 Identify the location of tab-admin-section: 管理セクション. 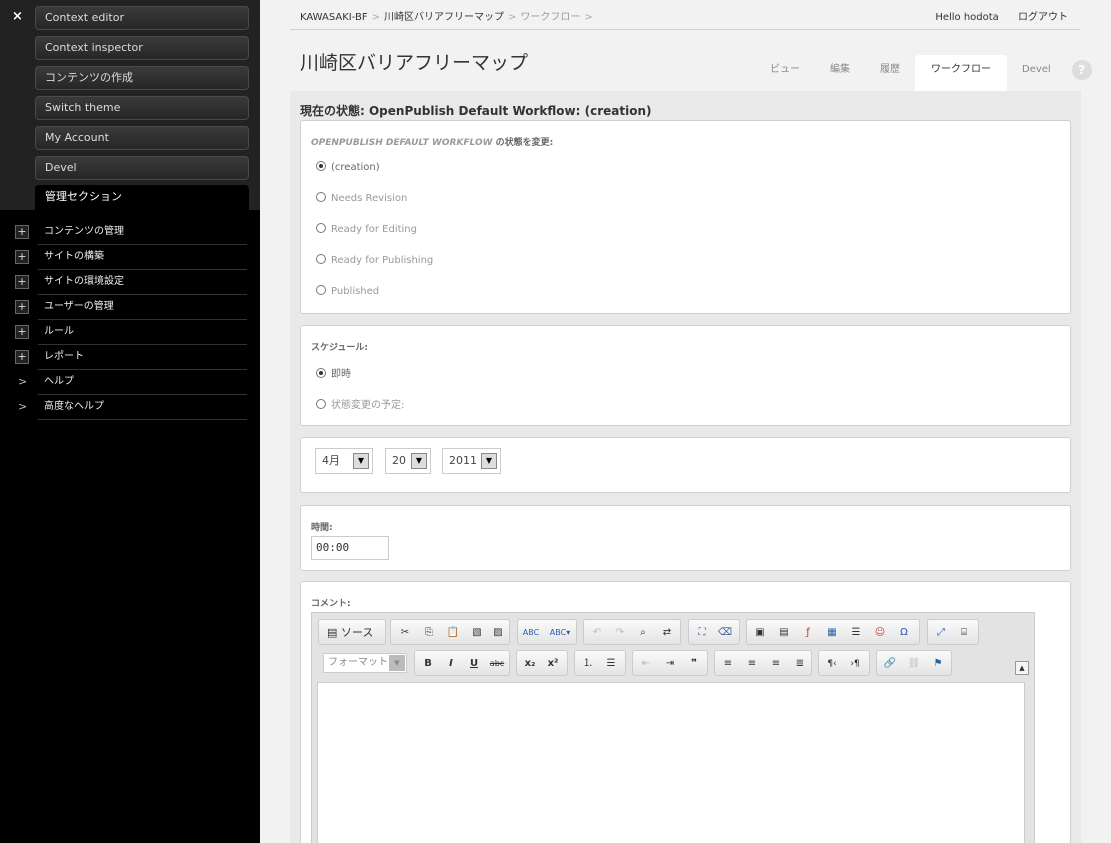
(142, 198).